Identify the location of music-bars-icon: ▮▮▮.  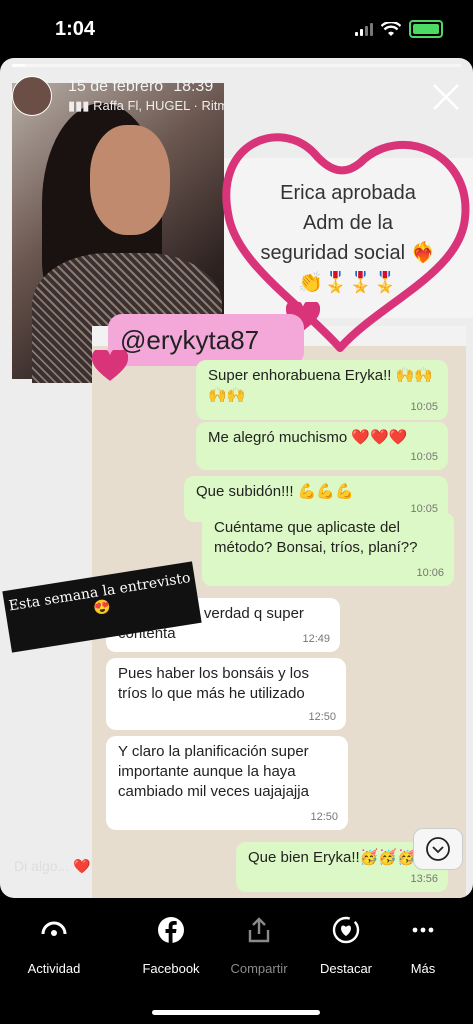
(81, 105).